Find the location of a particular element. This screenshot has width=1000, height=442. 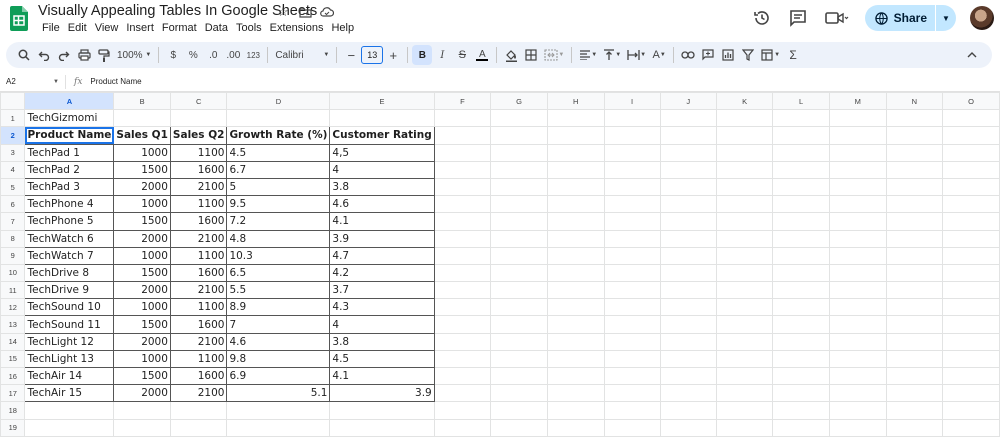

column-header: L is located at coordinates (801, 101).